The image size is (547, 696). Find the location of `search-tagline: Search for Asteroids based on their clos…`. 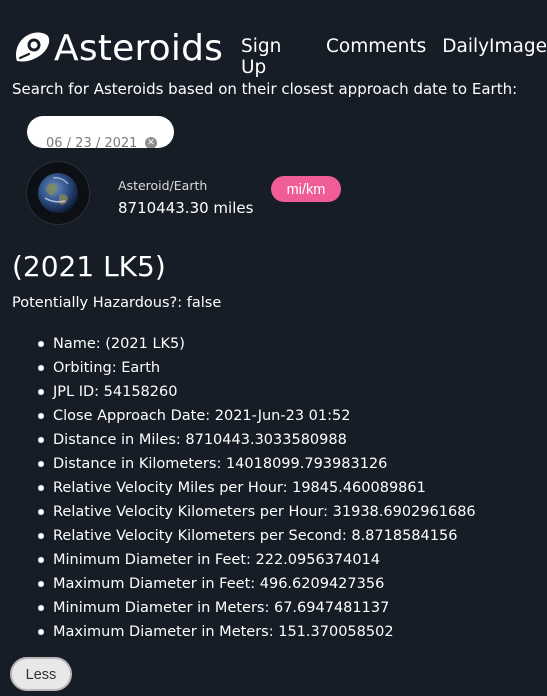

search-tagline: Search for Asteroids based on their clos… is located at coordinates (265, 89).